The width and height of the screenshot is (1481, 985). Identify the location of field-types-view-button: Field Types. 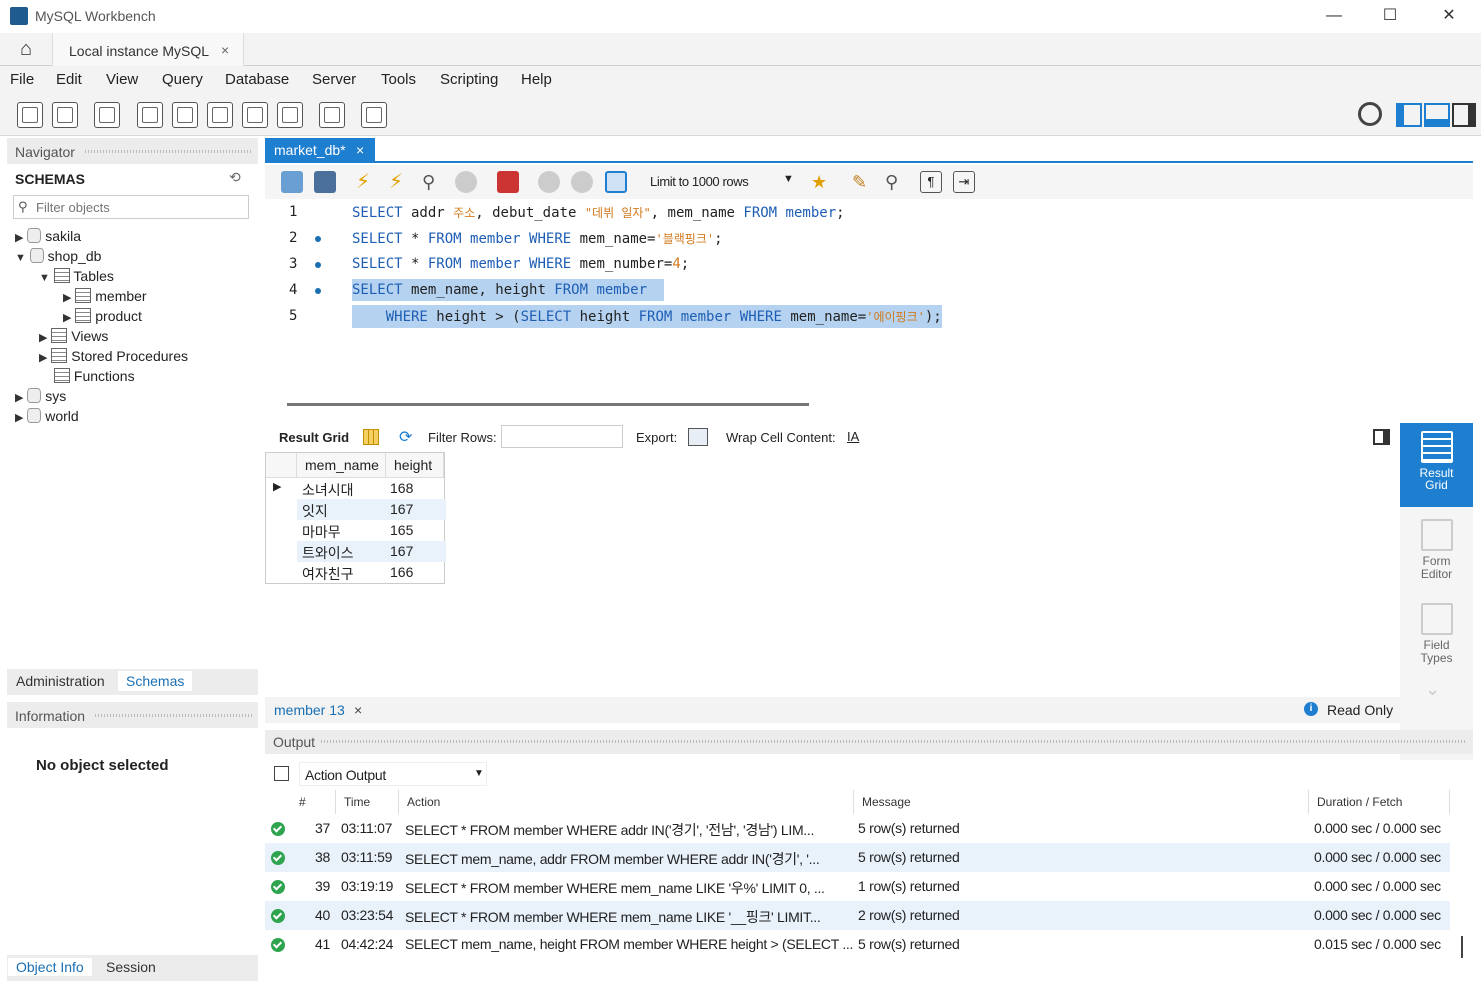
(1436, 635).